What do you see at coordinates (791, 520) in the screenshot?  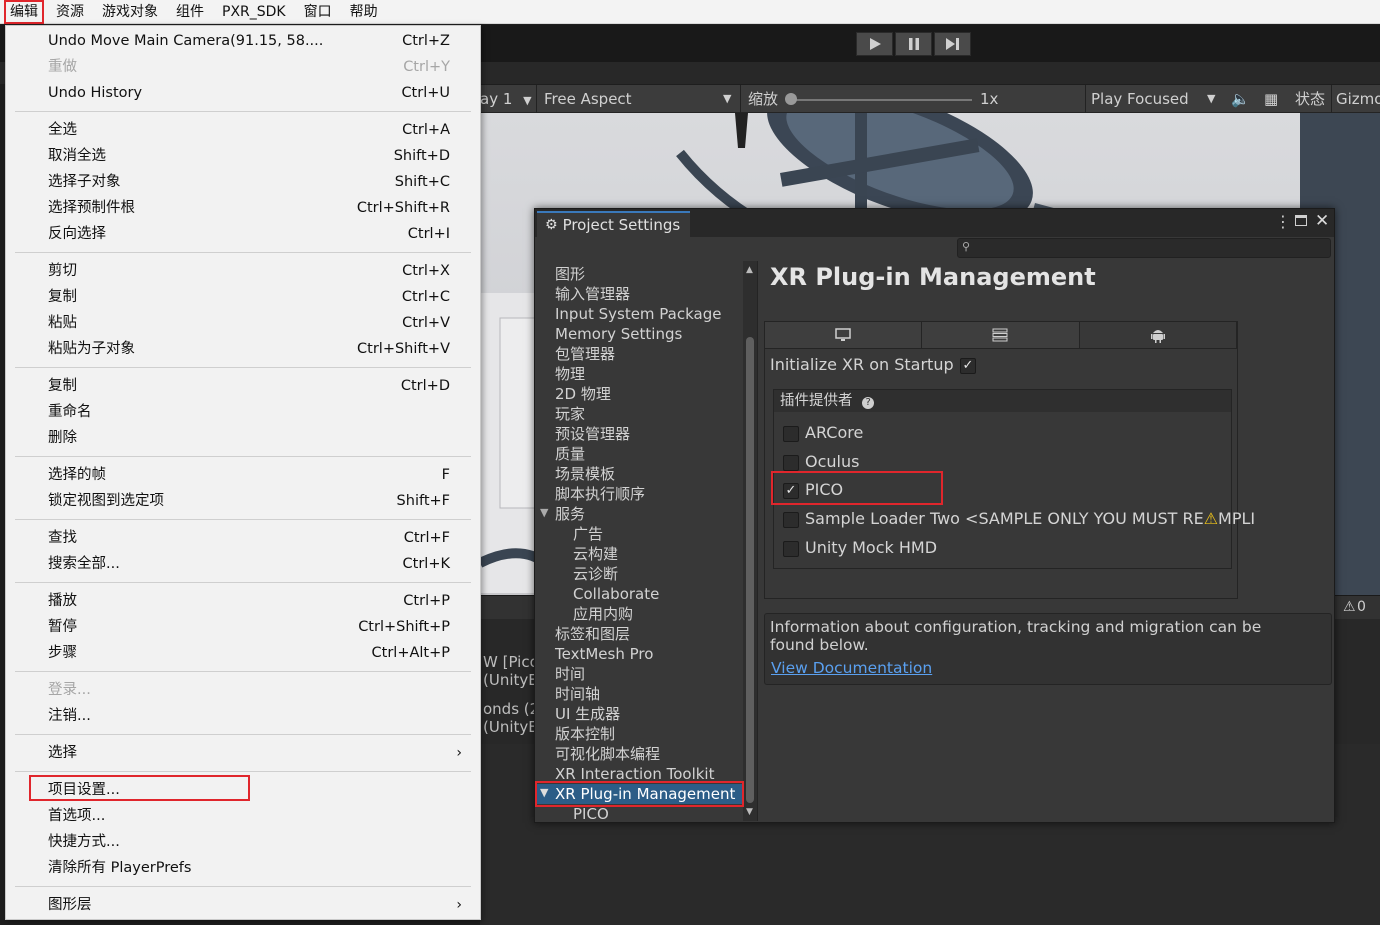 I see `sample-loader-checkbox` at bounding box center [791, 520].